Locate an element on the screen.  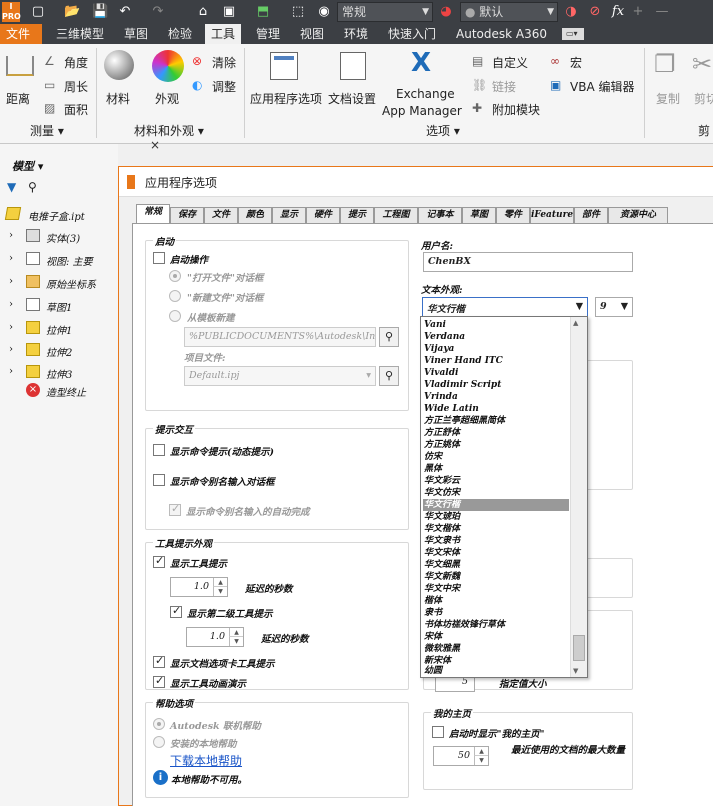
undo-icon: ↶ is located at coordinates (125, 12).